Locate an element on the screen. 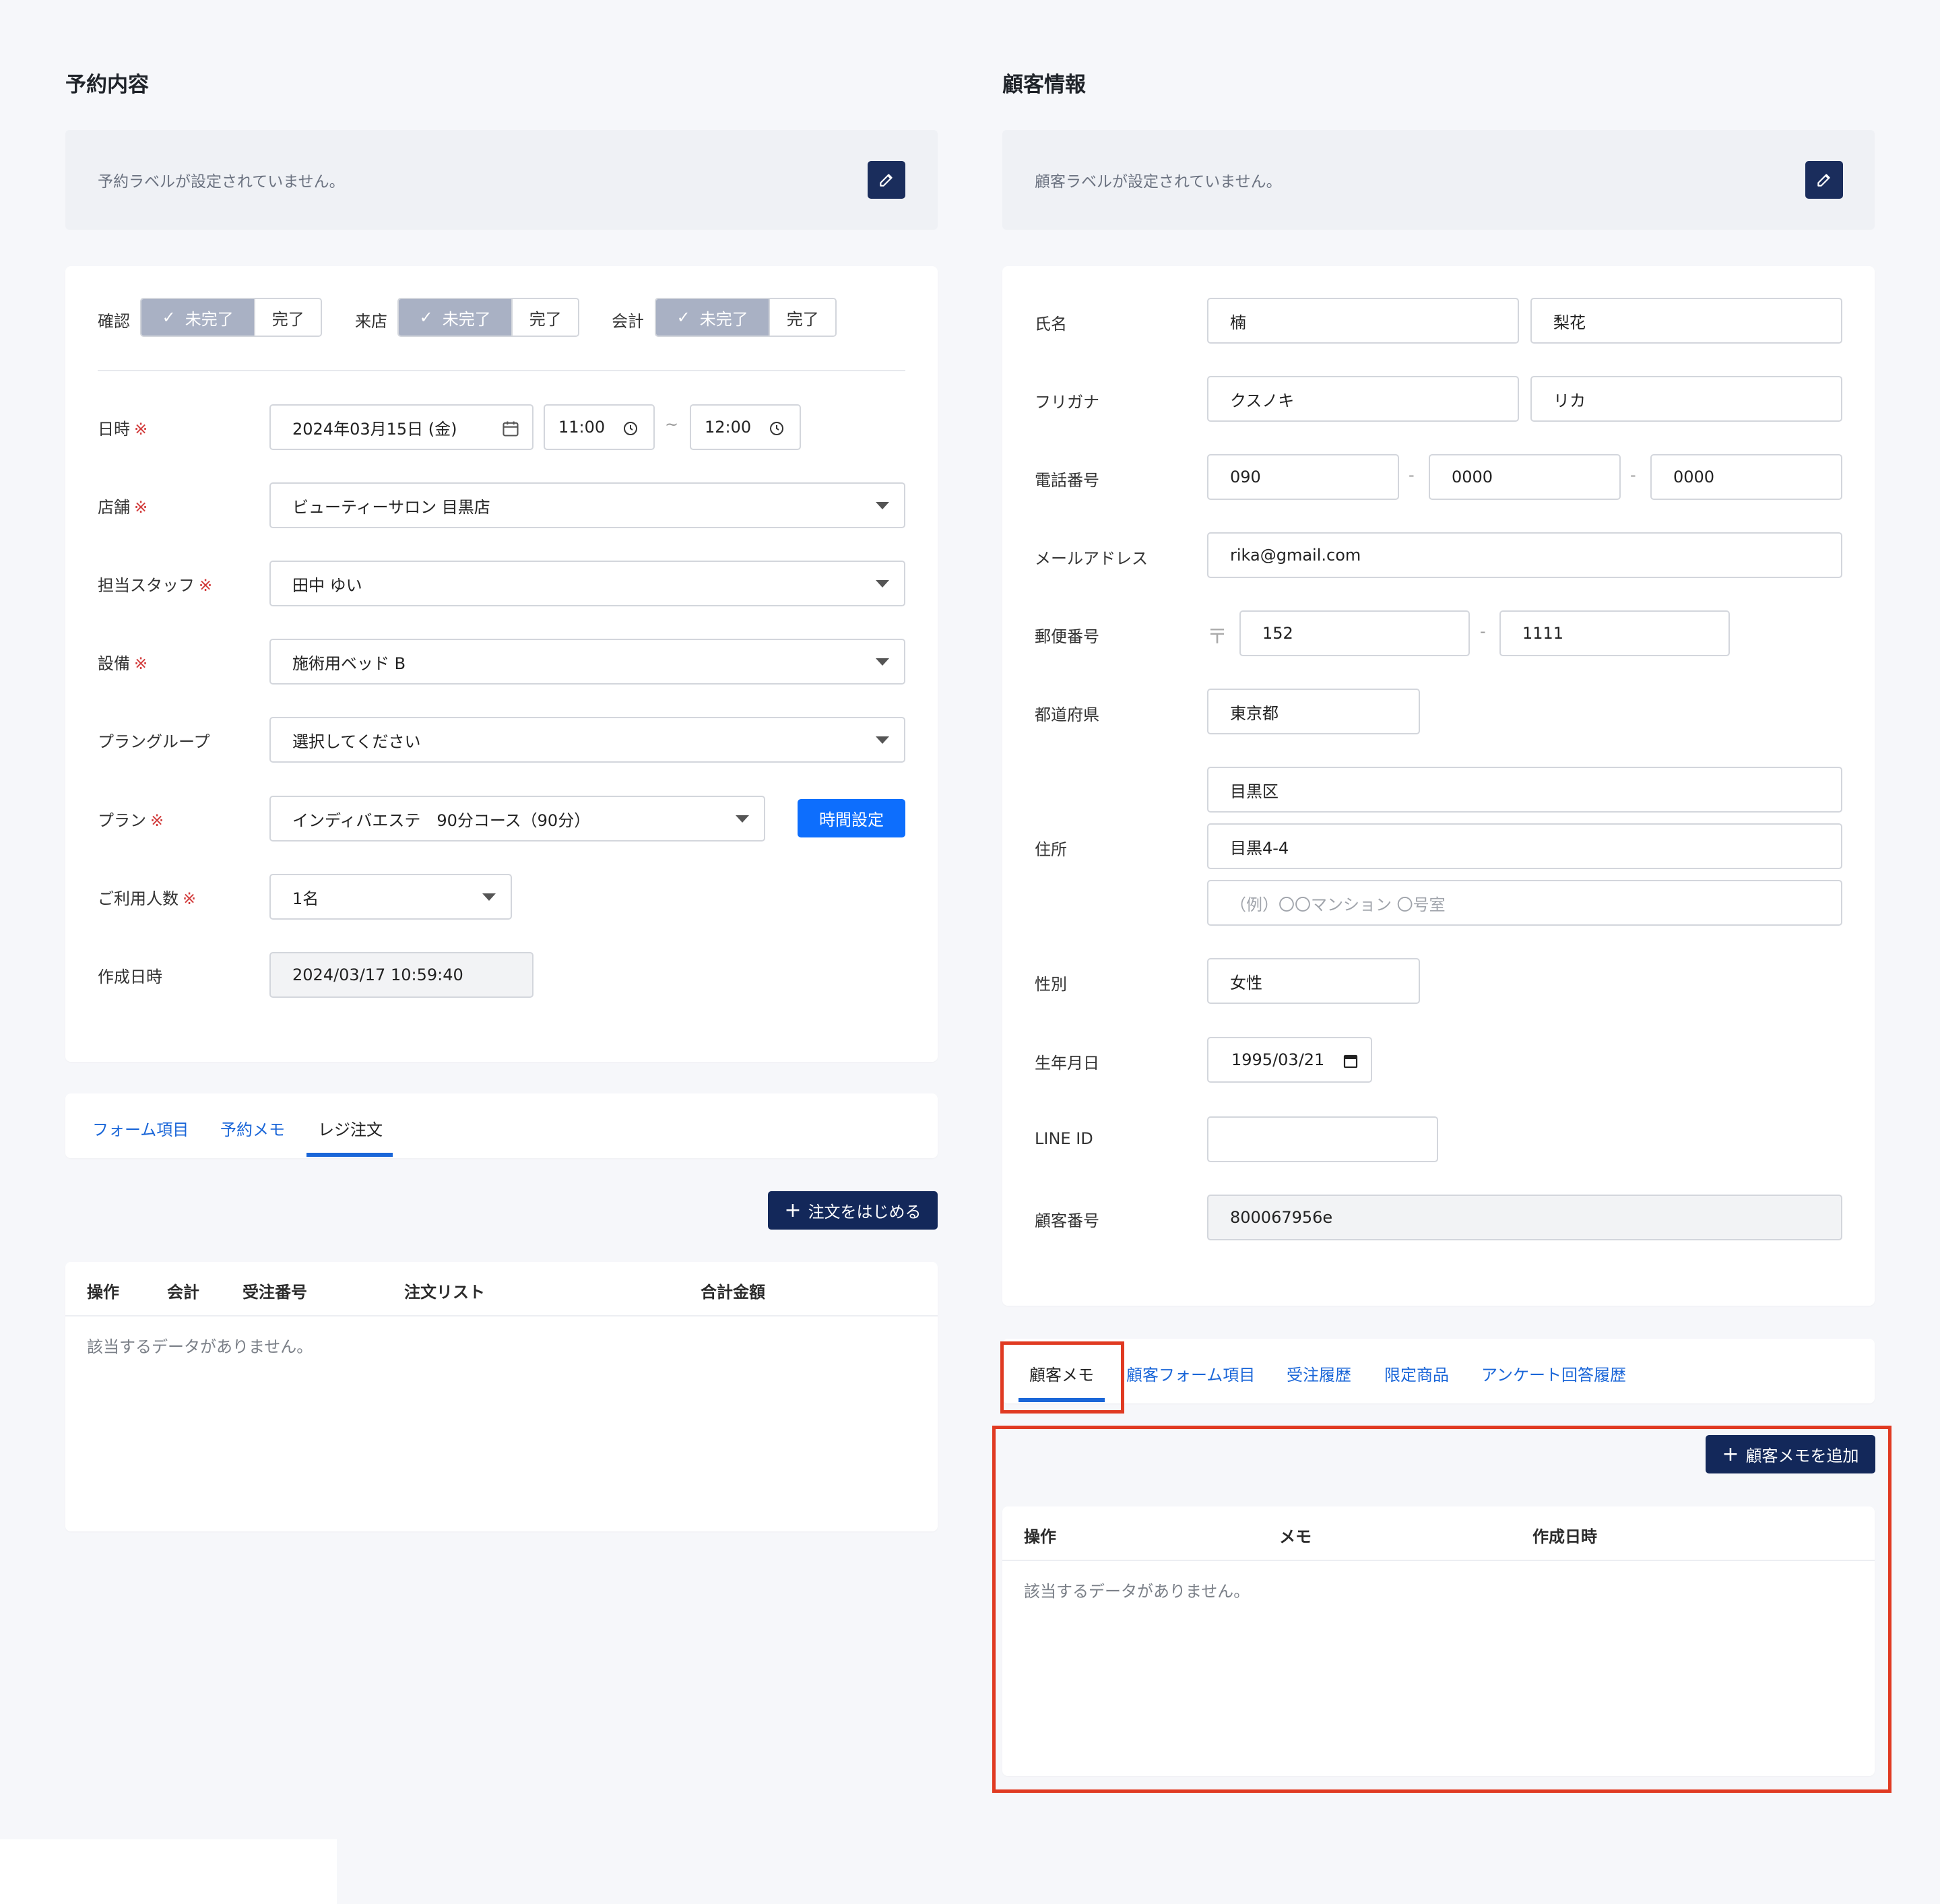 This screenshot has height=1904, width=1940. birthday-input: 1995/03/21 is located at coordinates (1290, 1060).